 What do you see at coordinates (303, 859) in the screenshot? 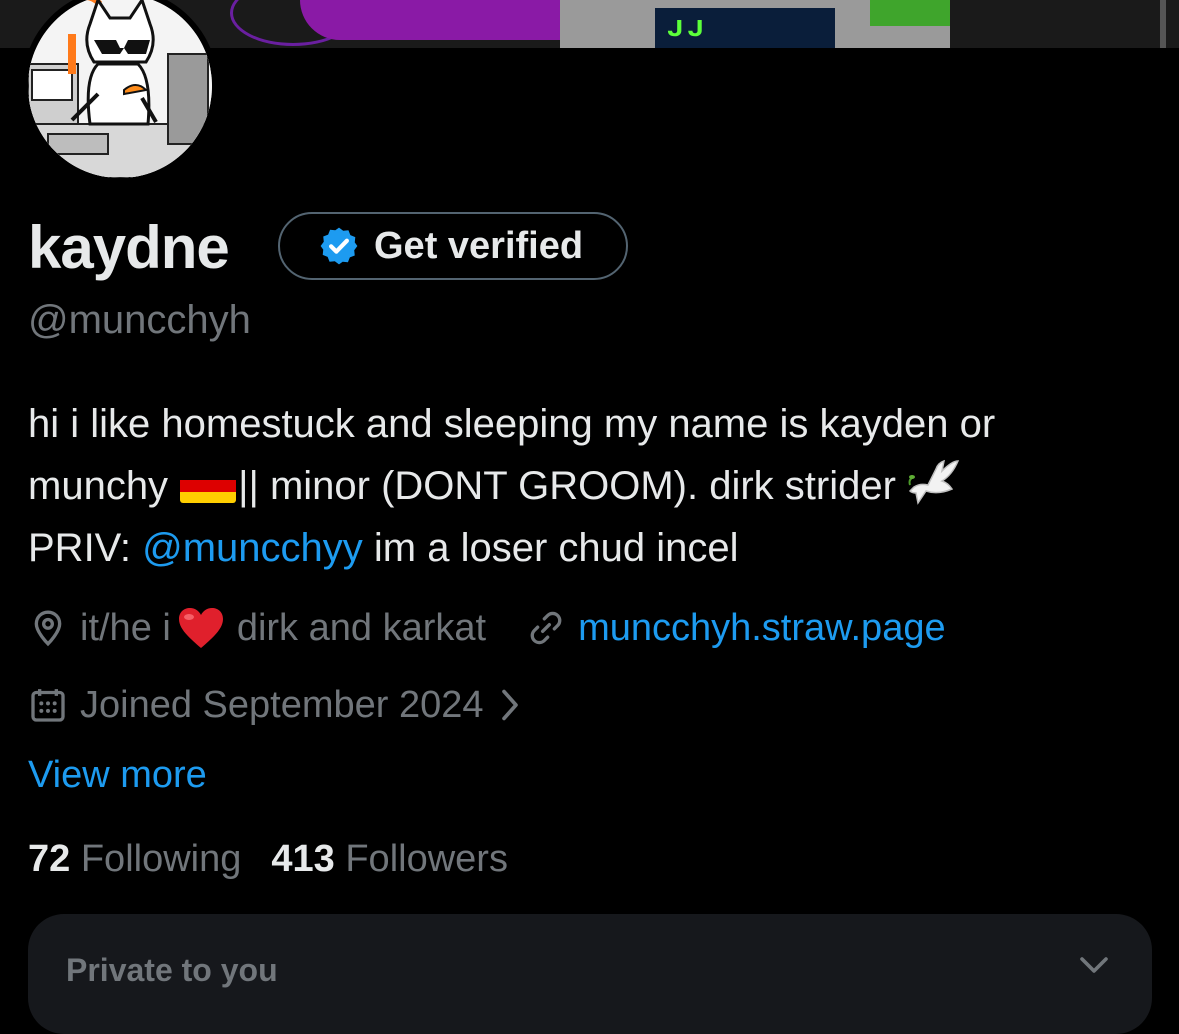
I see `followers-count: 413` at bounding box center [303, 859].